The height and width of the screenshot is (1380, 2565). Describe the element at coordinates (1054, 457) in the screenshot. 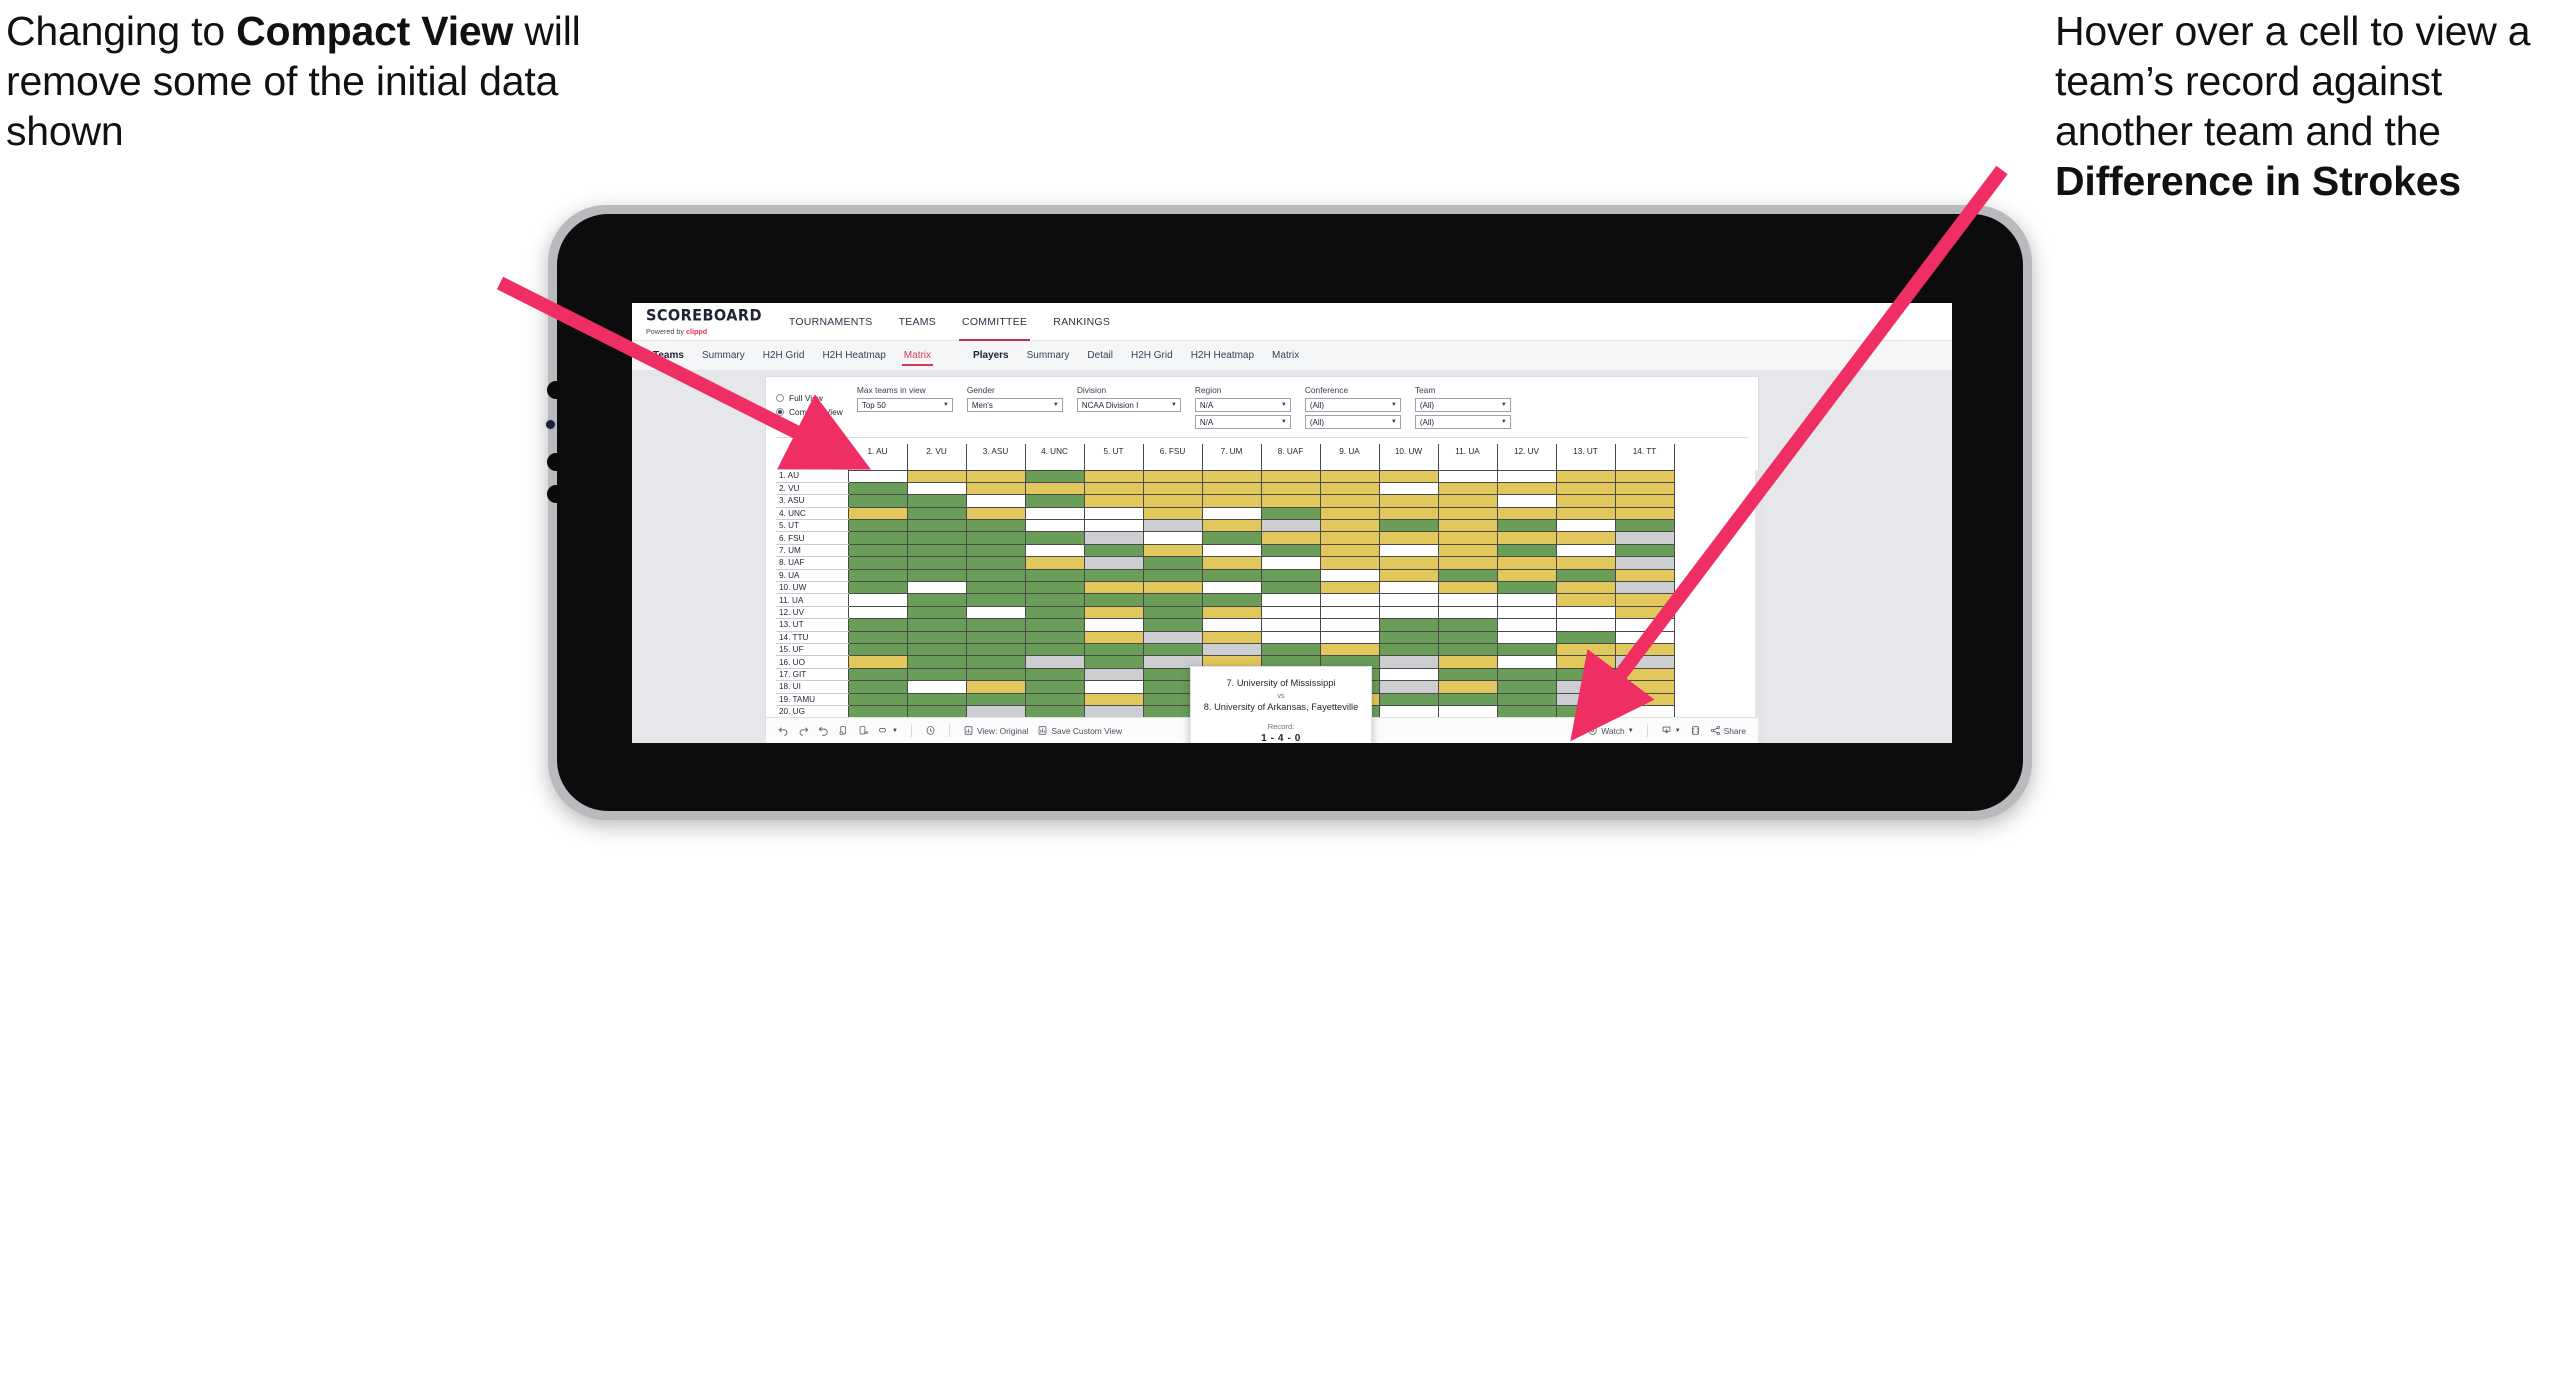

I see `matrix-column-header: 4. UNC` at that location.